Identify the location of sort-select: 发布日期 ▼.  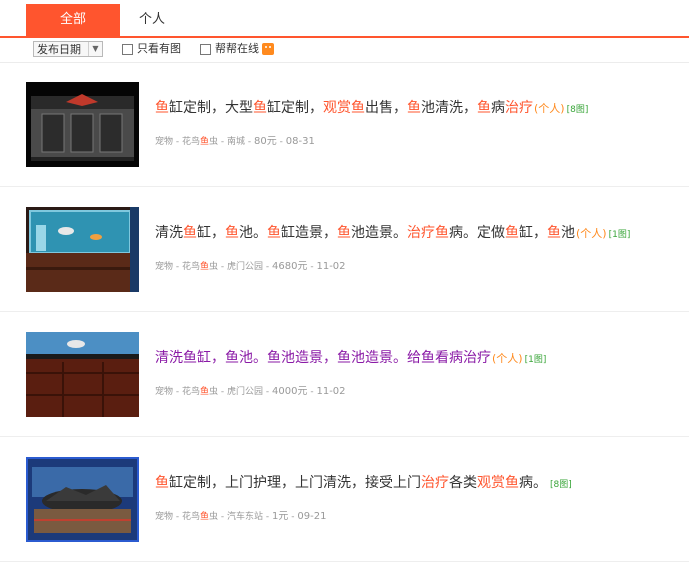
(68, 49).